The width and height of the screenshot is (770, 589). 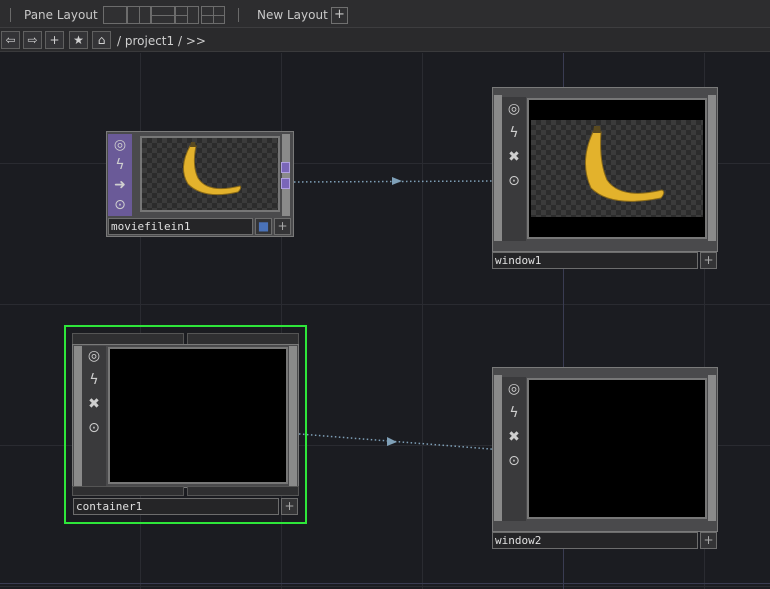 I want to click on node-name-field: window2, so click(x=595, y=540).